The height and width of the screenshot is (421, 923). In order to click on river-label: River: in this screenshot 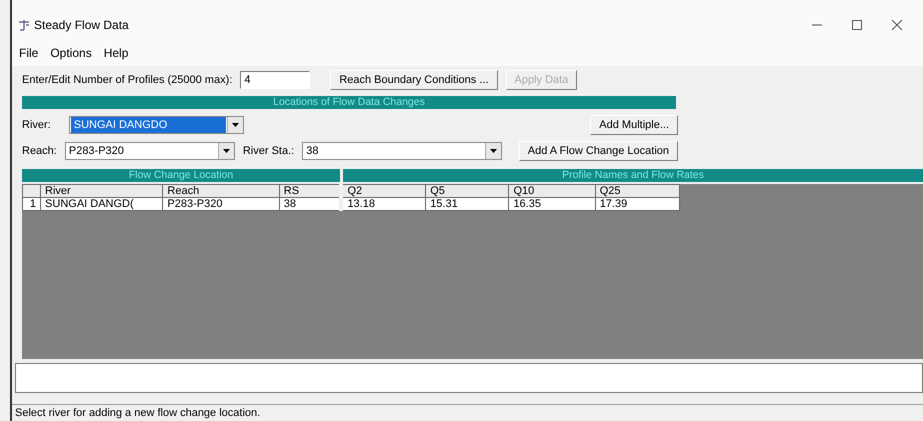, I will do `click(36, 125)`.